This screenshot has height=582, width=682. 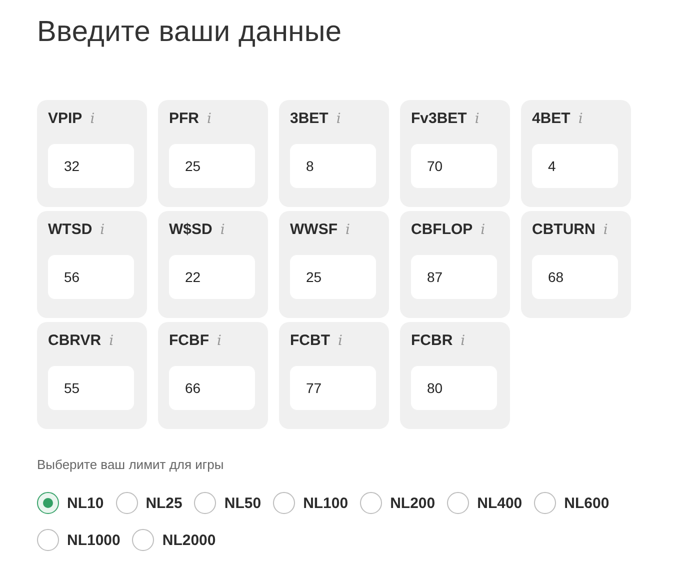 I want to click on stat-label: CBRVR, so click(x=75, y=340).